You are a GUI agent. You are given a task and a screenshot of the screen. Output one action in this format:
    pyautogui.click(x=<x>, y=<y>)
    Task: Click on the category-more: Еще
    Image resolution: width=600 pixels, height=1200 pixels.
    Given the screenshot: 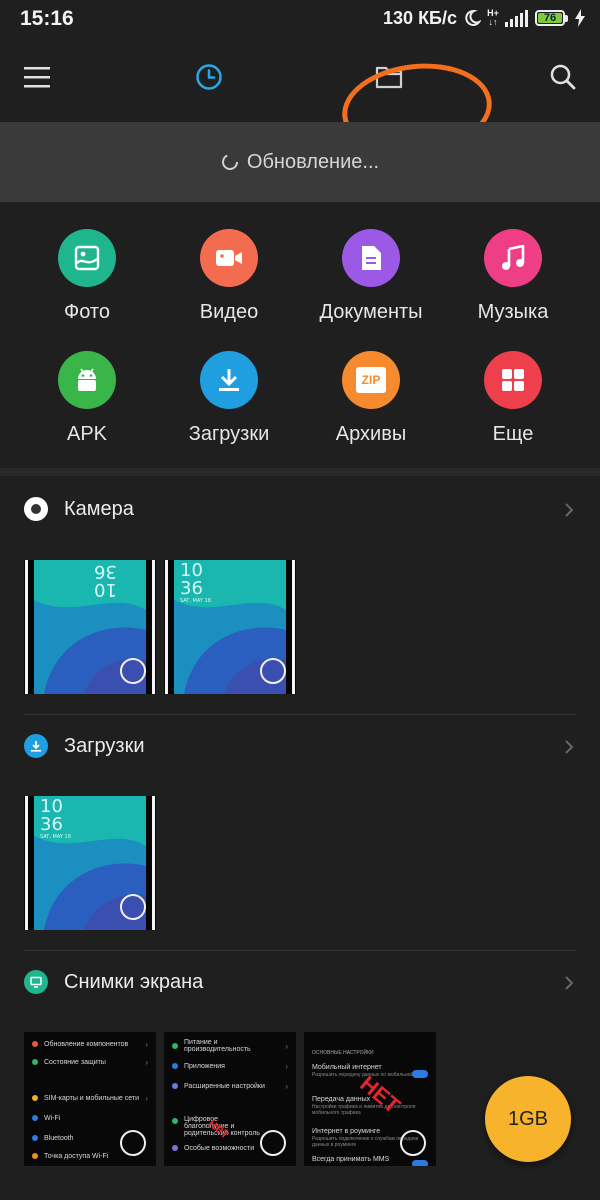 What is the action you would take?
    pyautogui.click(x=513, y=398)
    